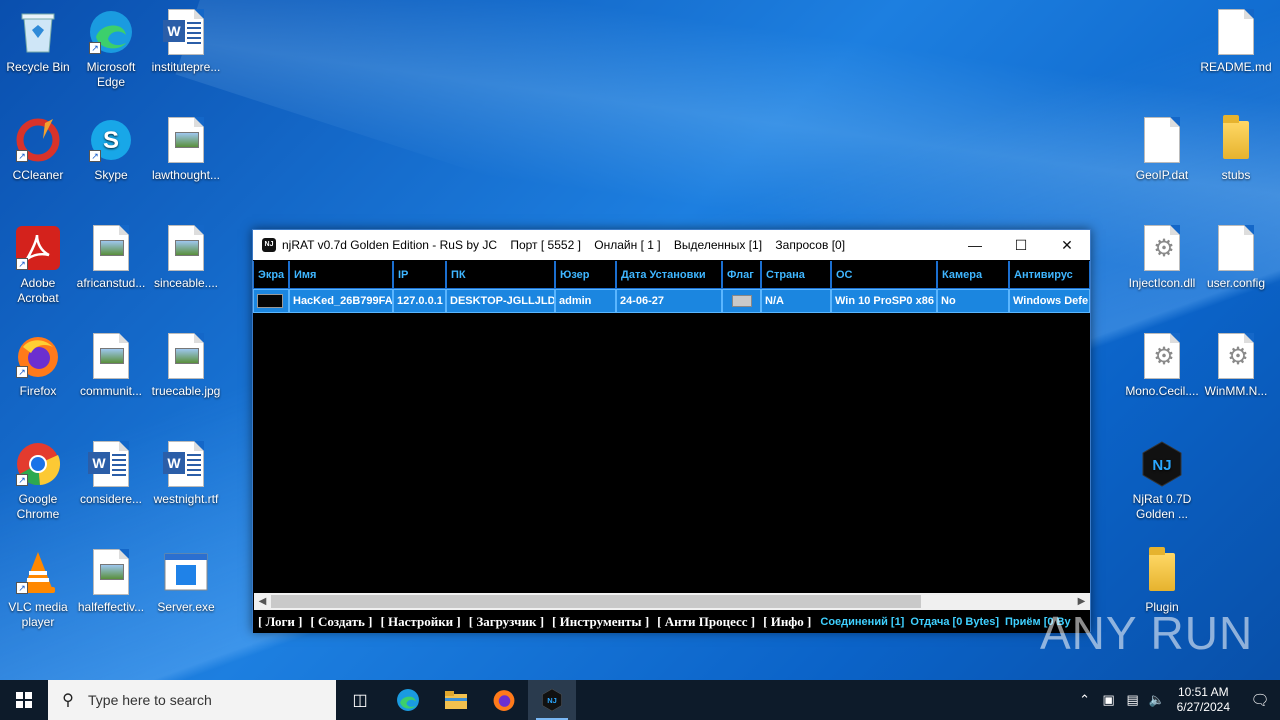 This screenshot has height=720, width=1280. I want to click on menu-tools: [ Инструменты ], so click(600, 622).